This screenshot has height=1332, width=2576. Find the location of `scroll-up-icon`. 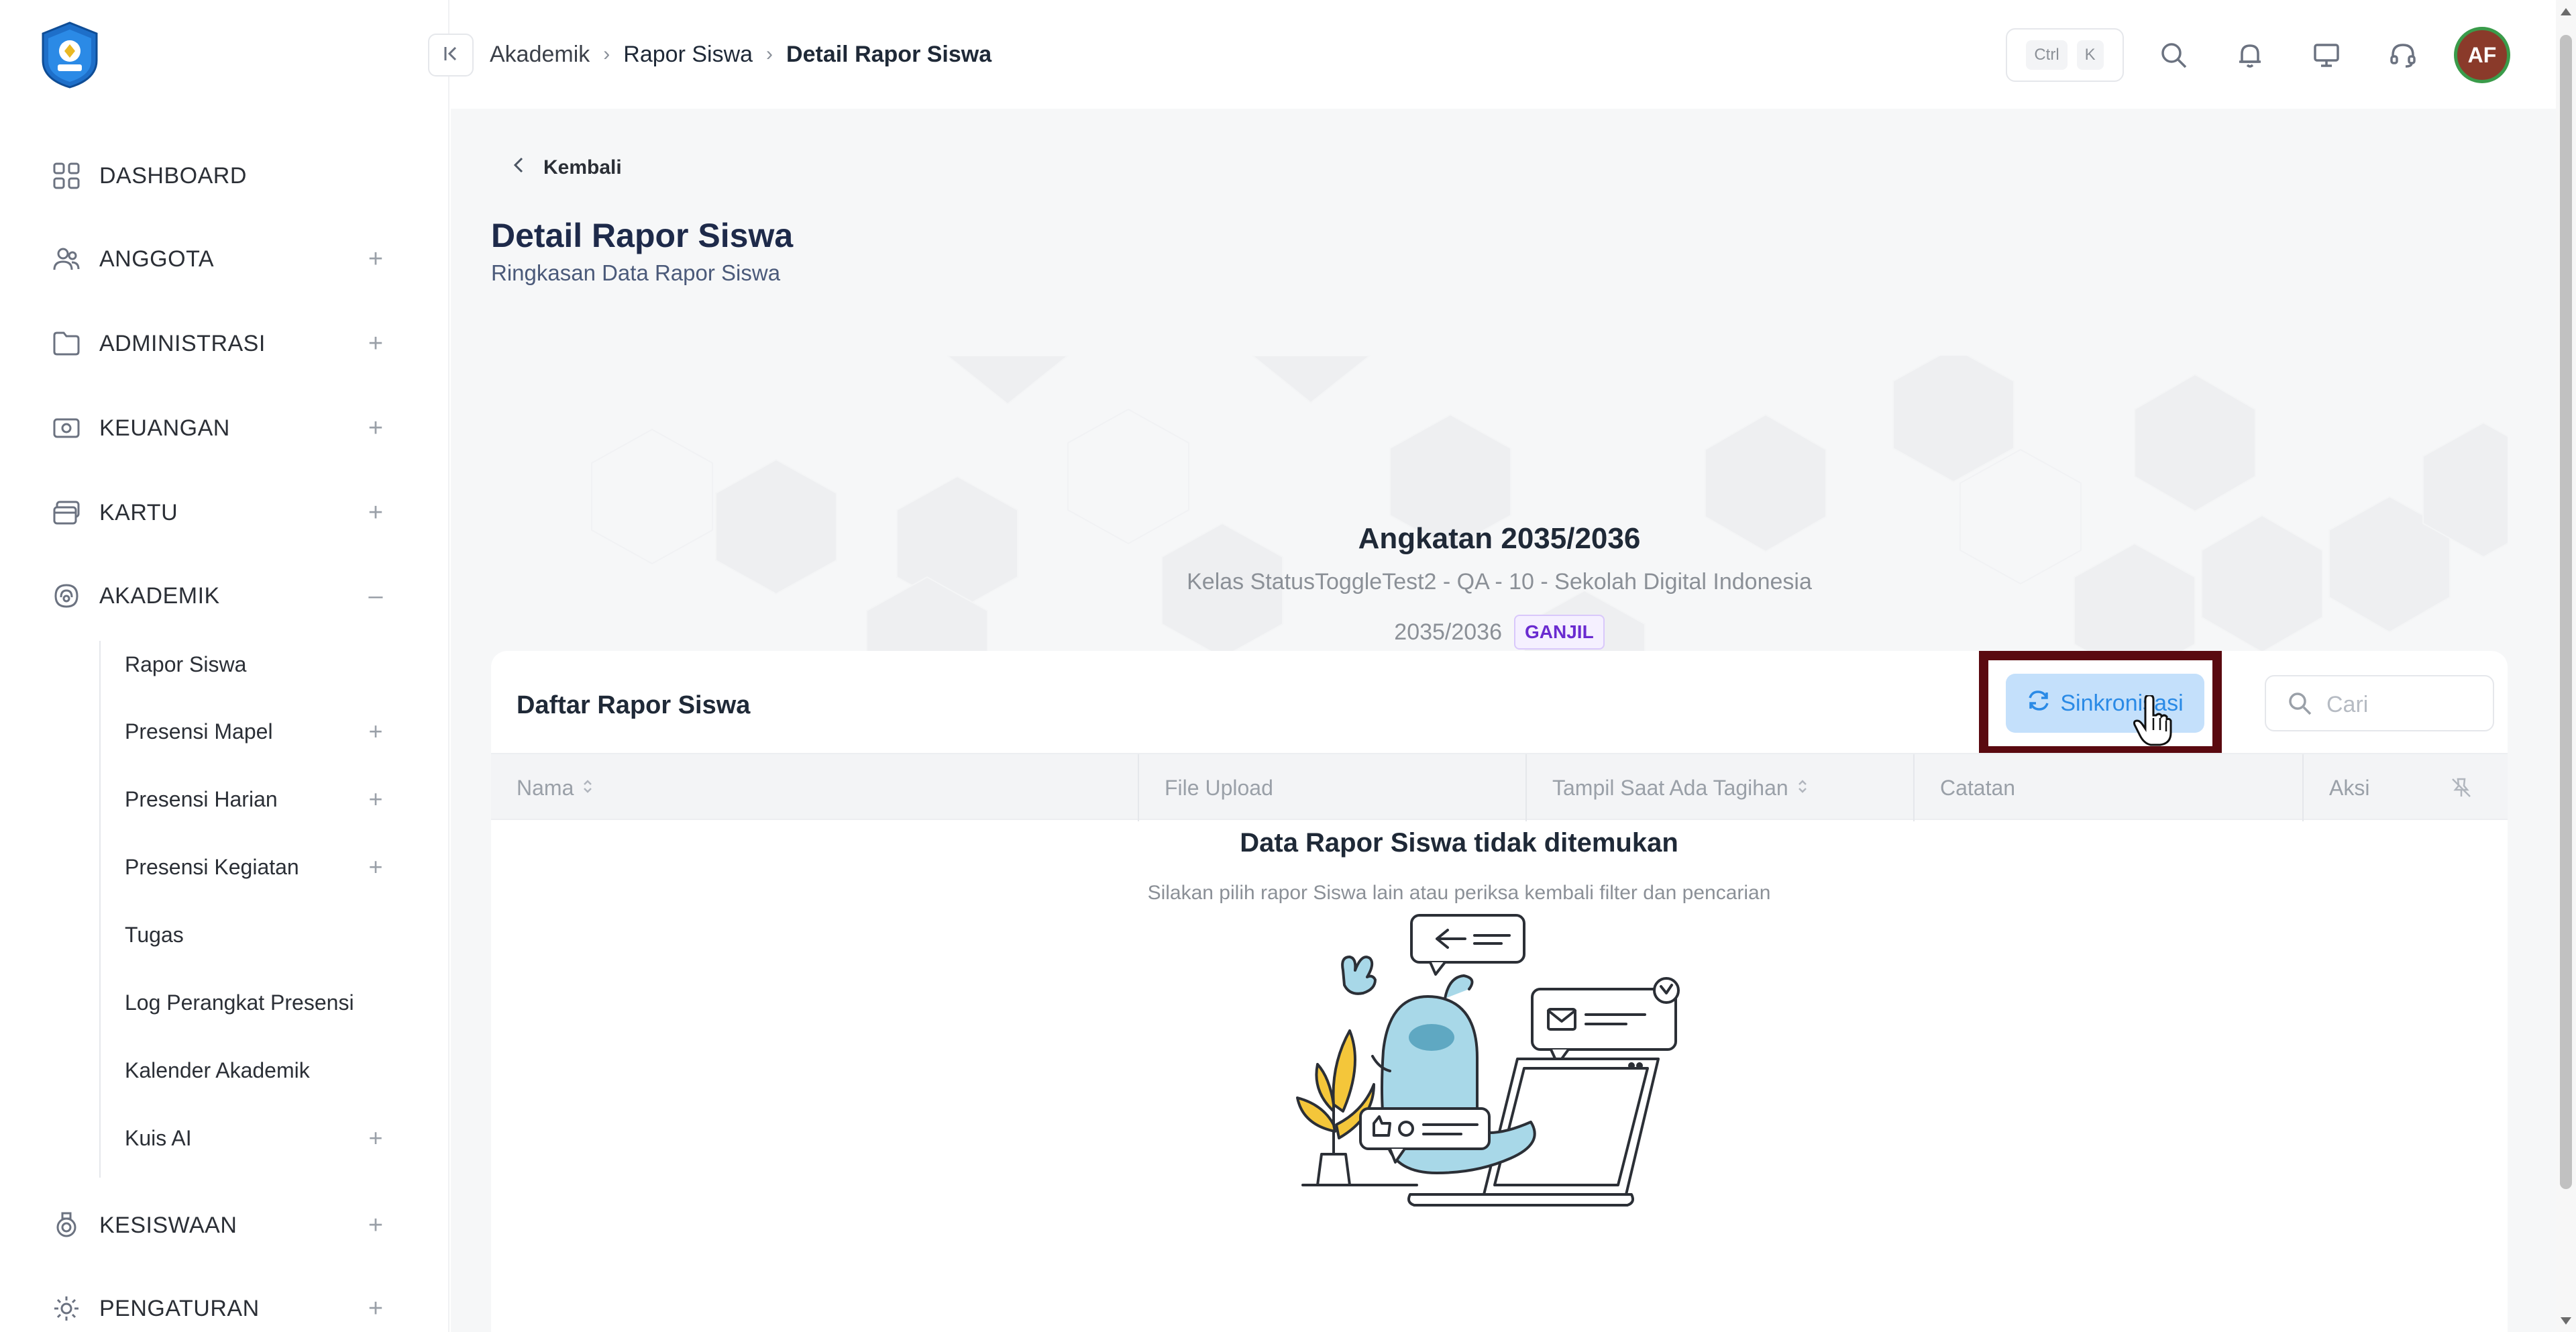

scroll-up-icon is located at coordinates (2566, 11).